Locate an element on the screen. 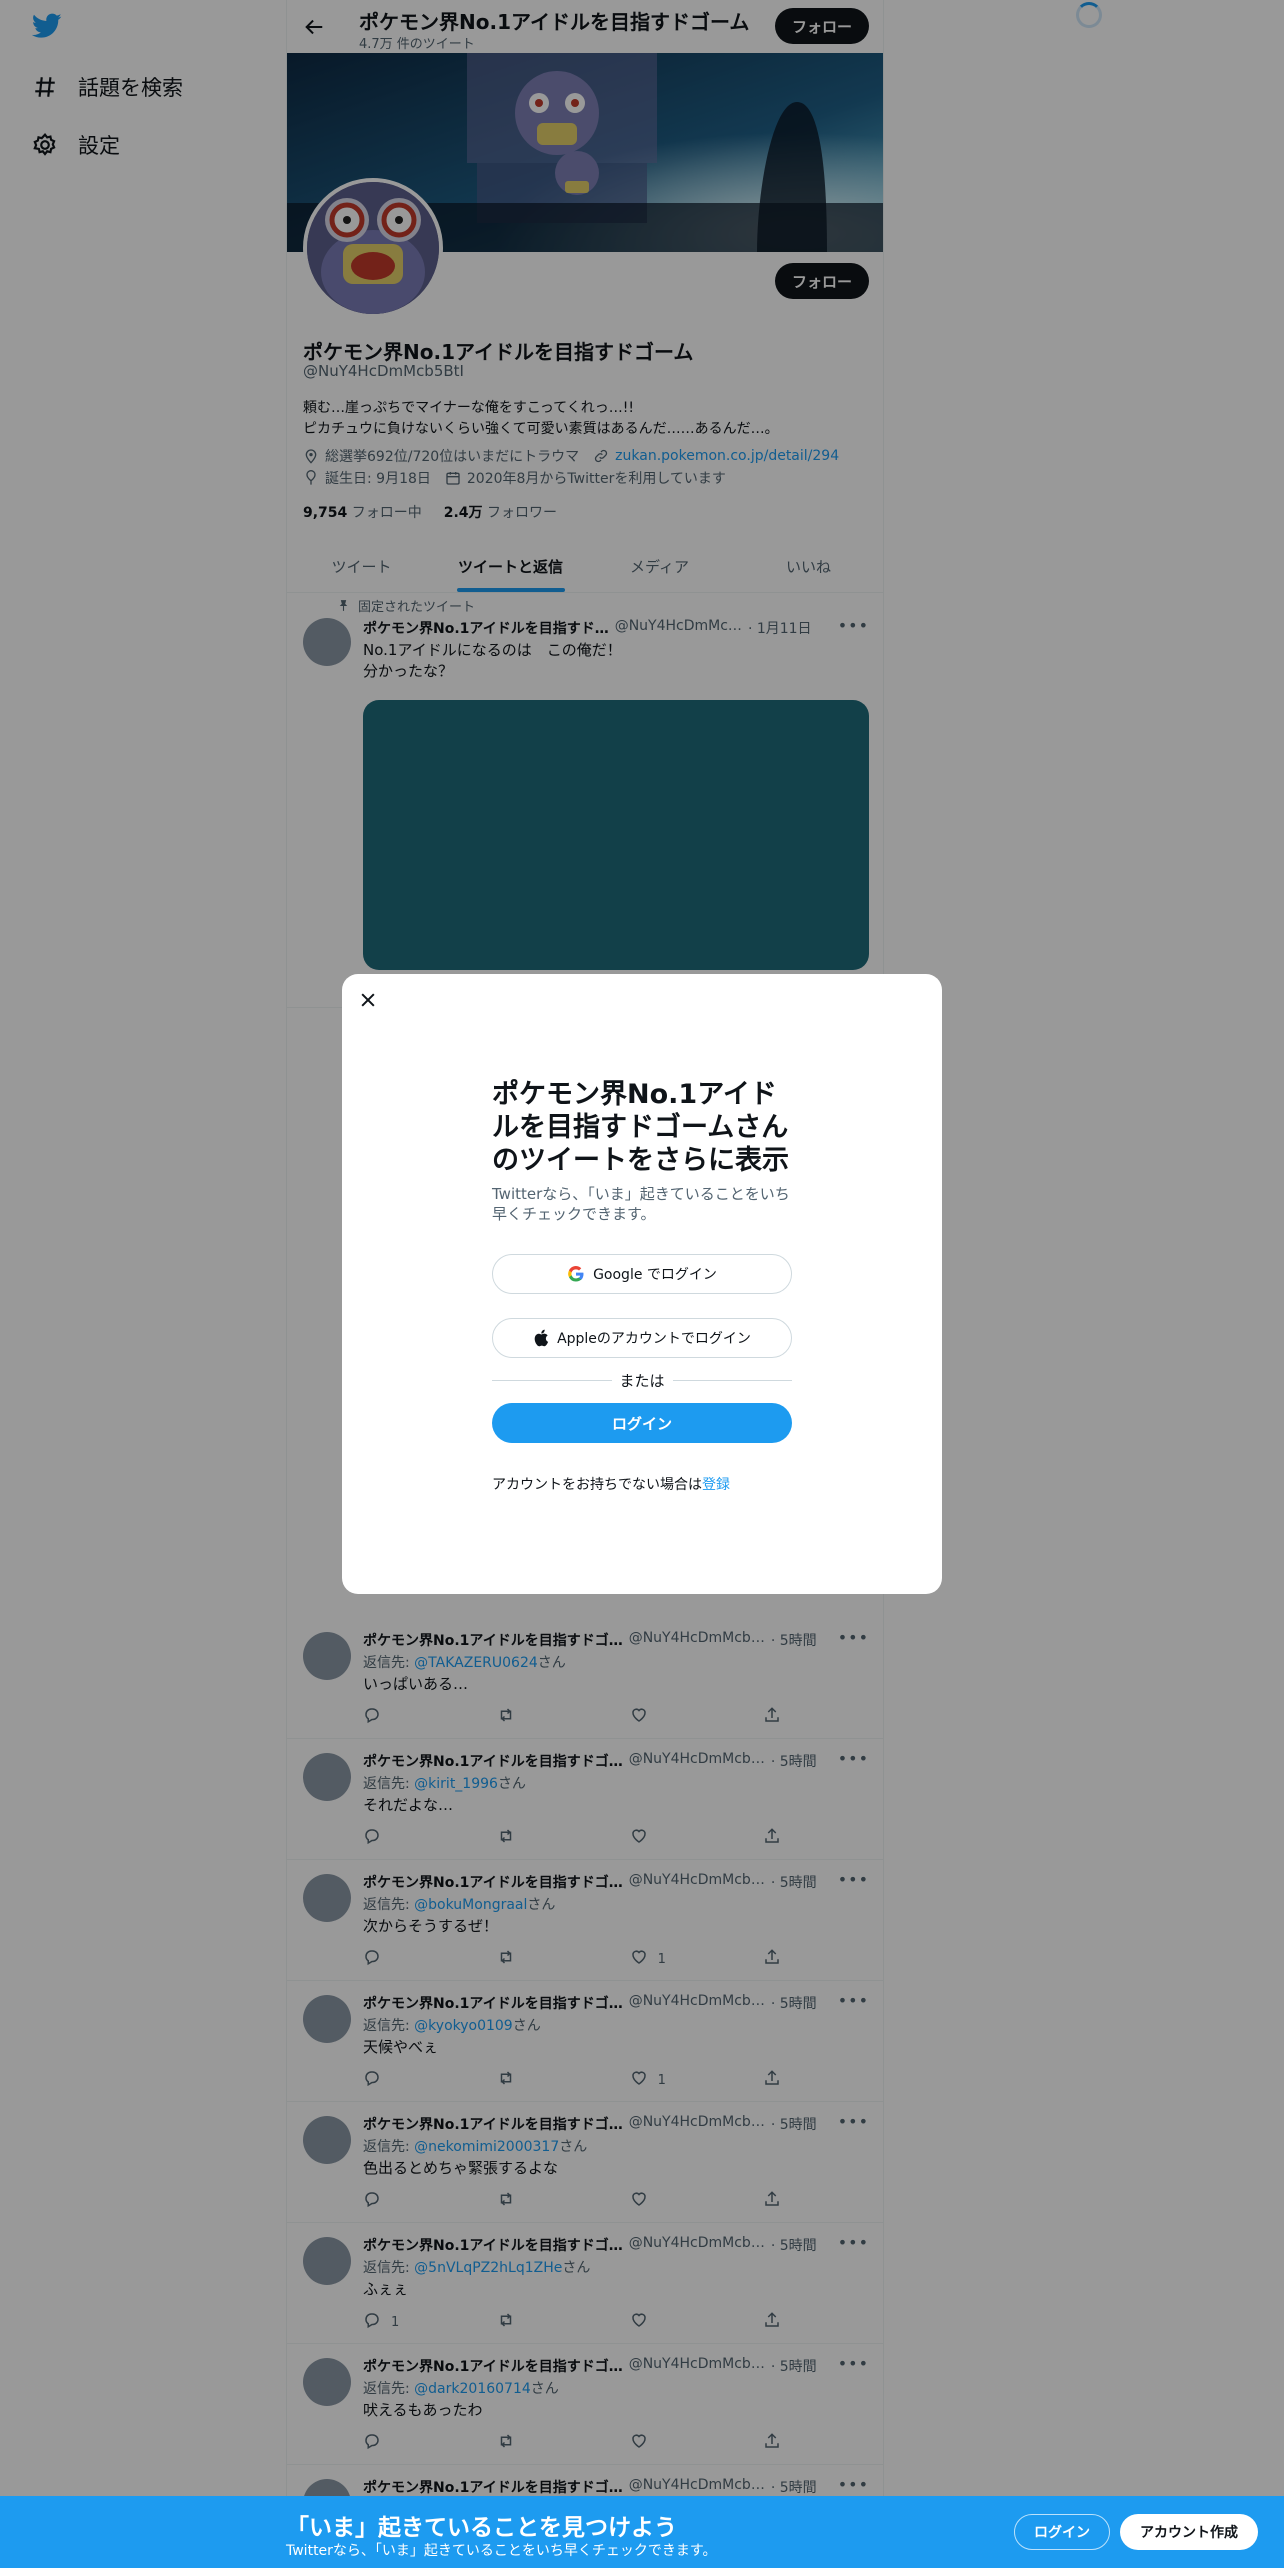  login-button: ログイン is located at coordinates (642, 1423).